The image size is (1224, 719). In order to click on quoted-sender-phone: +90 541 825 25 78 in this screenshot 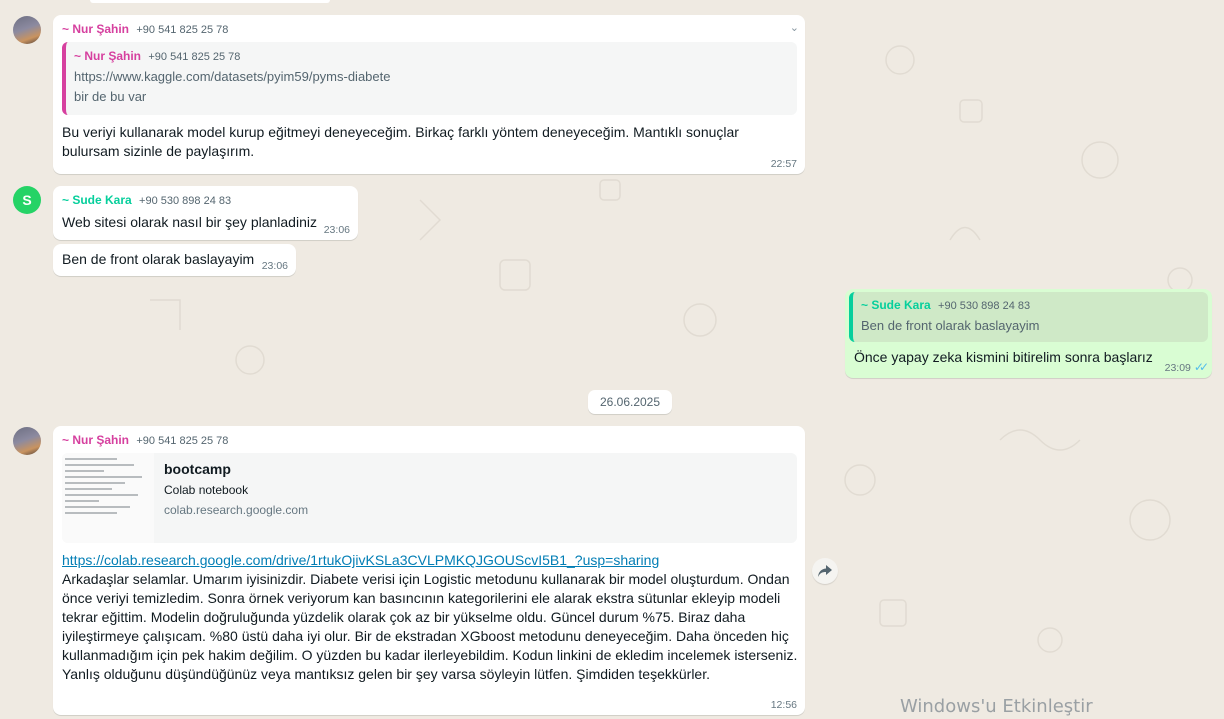, I will do `click(194, 57)`.